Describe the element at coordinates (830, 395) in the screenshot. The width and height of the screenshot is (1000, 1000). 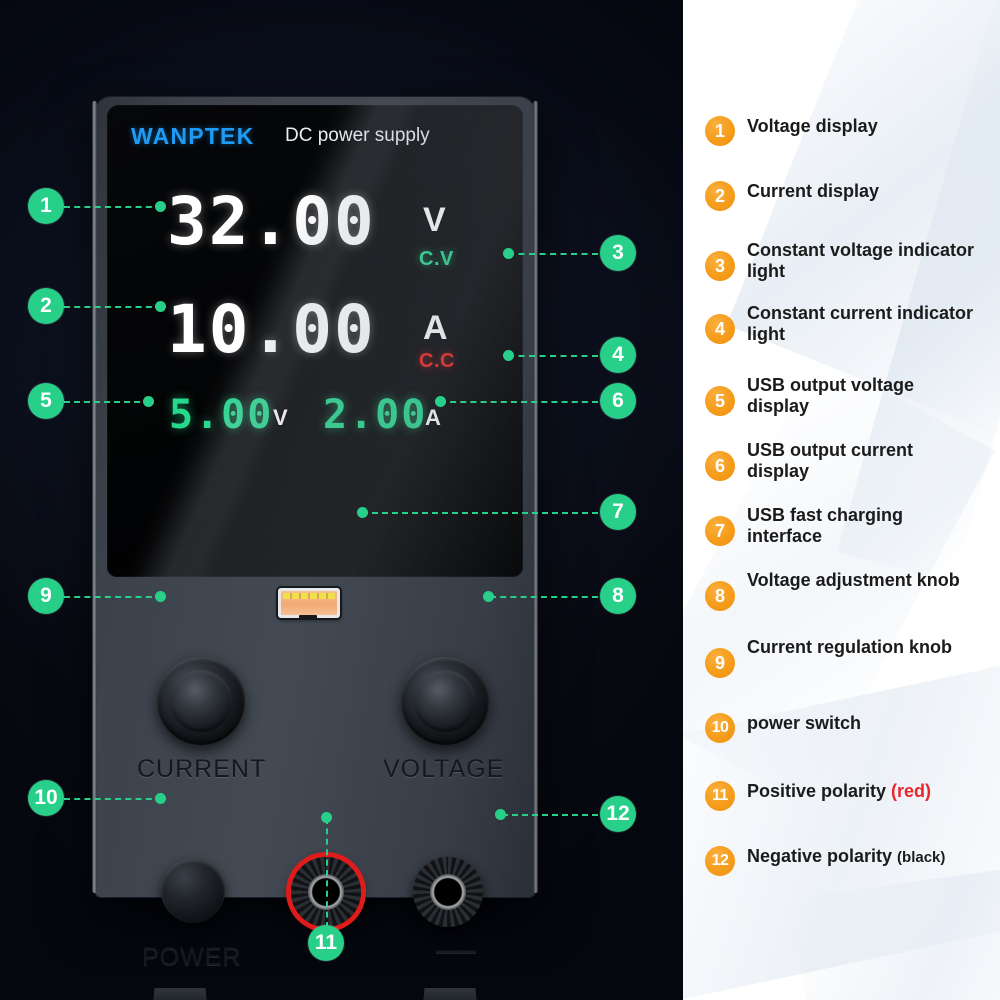
I see `legend-label-5: USB output voltage display` at that location.